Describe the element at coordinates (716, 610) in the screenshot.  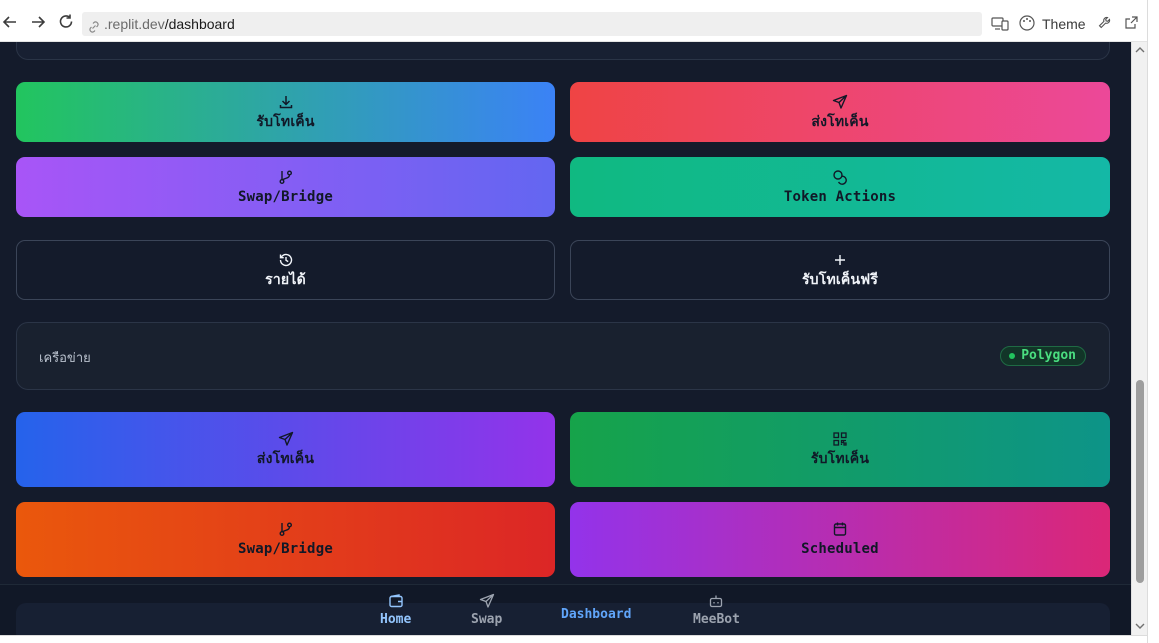
I see `nav-meebot: MeeBot` at that location.